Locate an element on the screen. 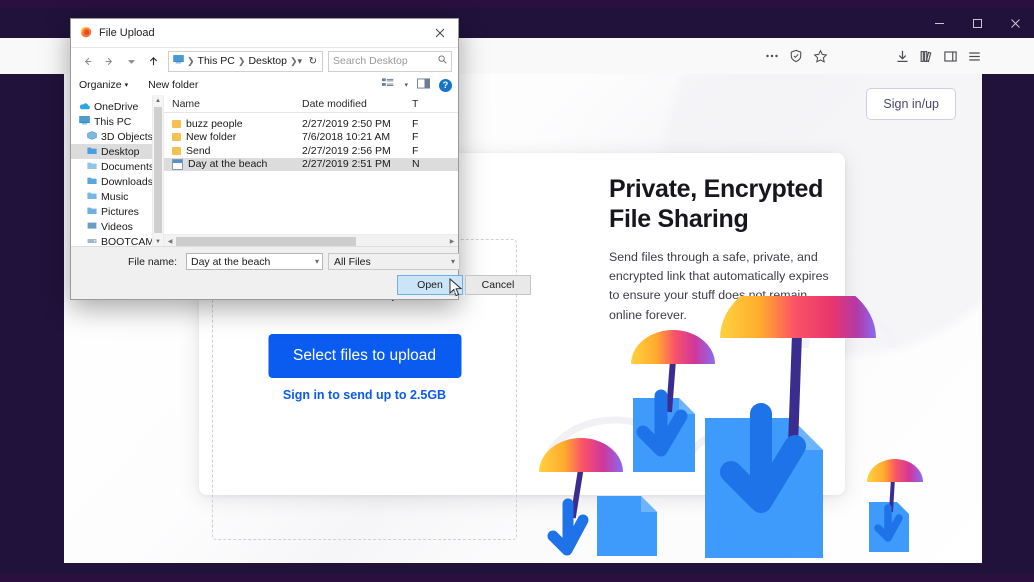 This screenshot has height=582, width=1034. new-folder-button: New folder is located at coordinates (173, 85).